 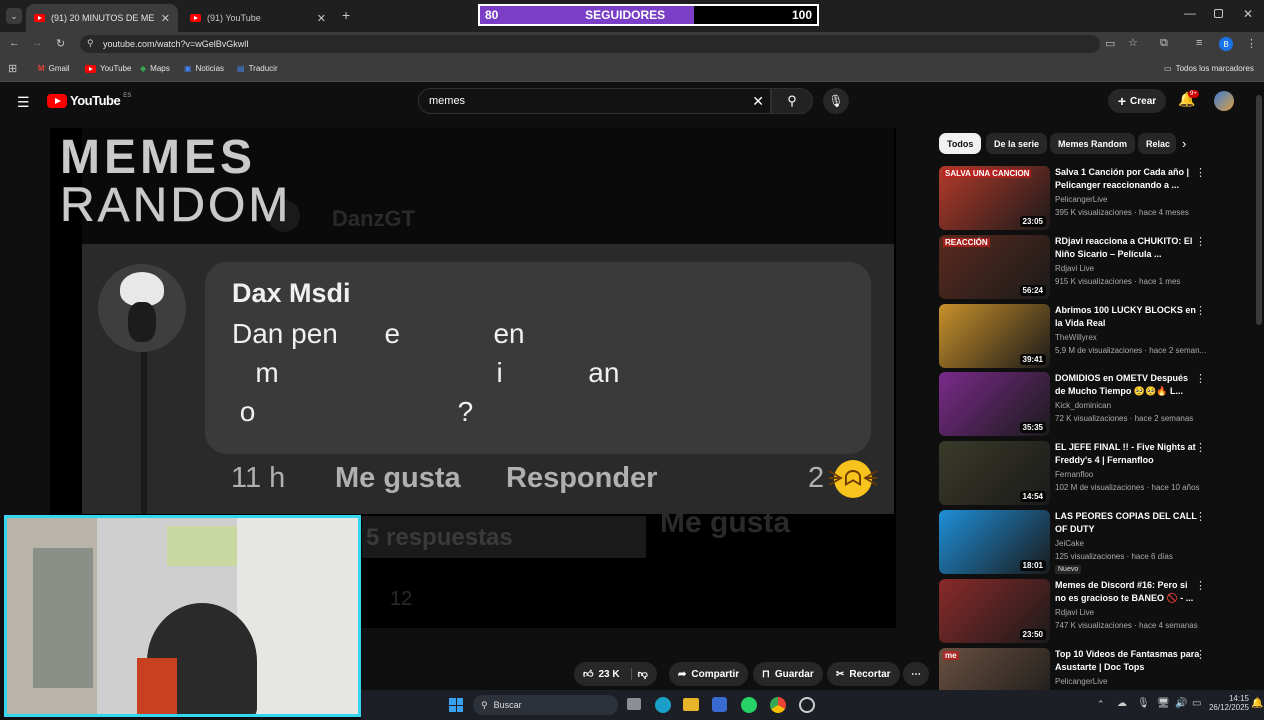 What do you see at coordinates (994, 404) in the screenshot?
I see `video-thumbnail: 35:35` at bounding box center [994, 404].